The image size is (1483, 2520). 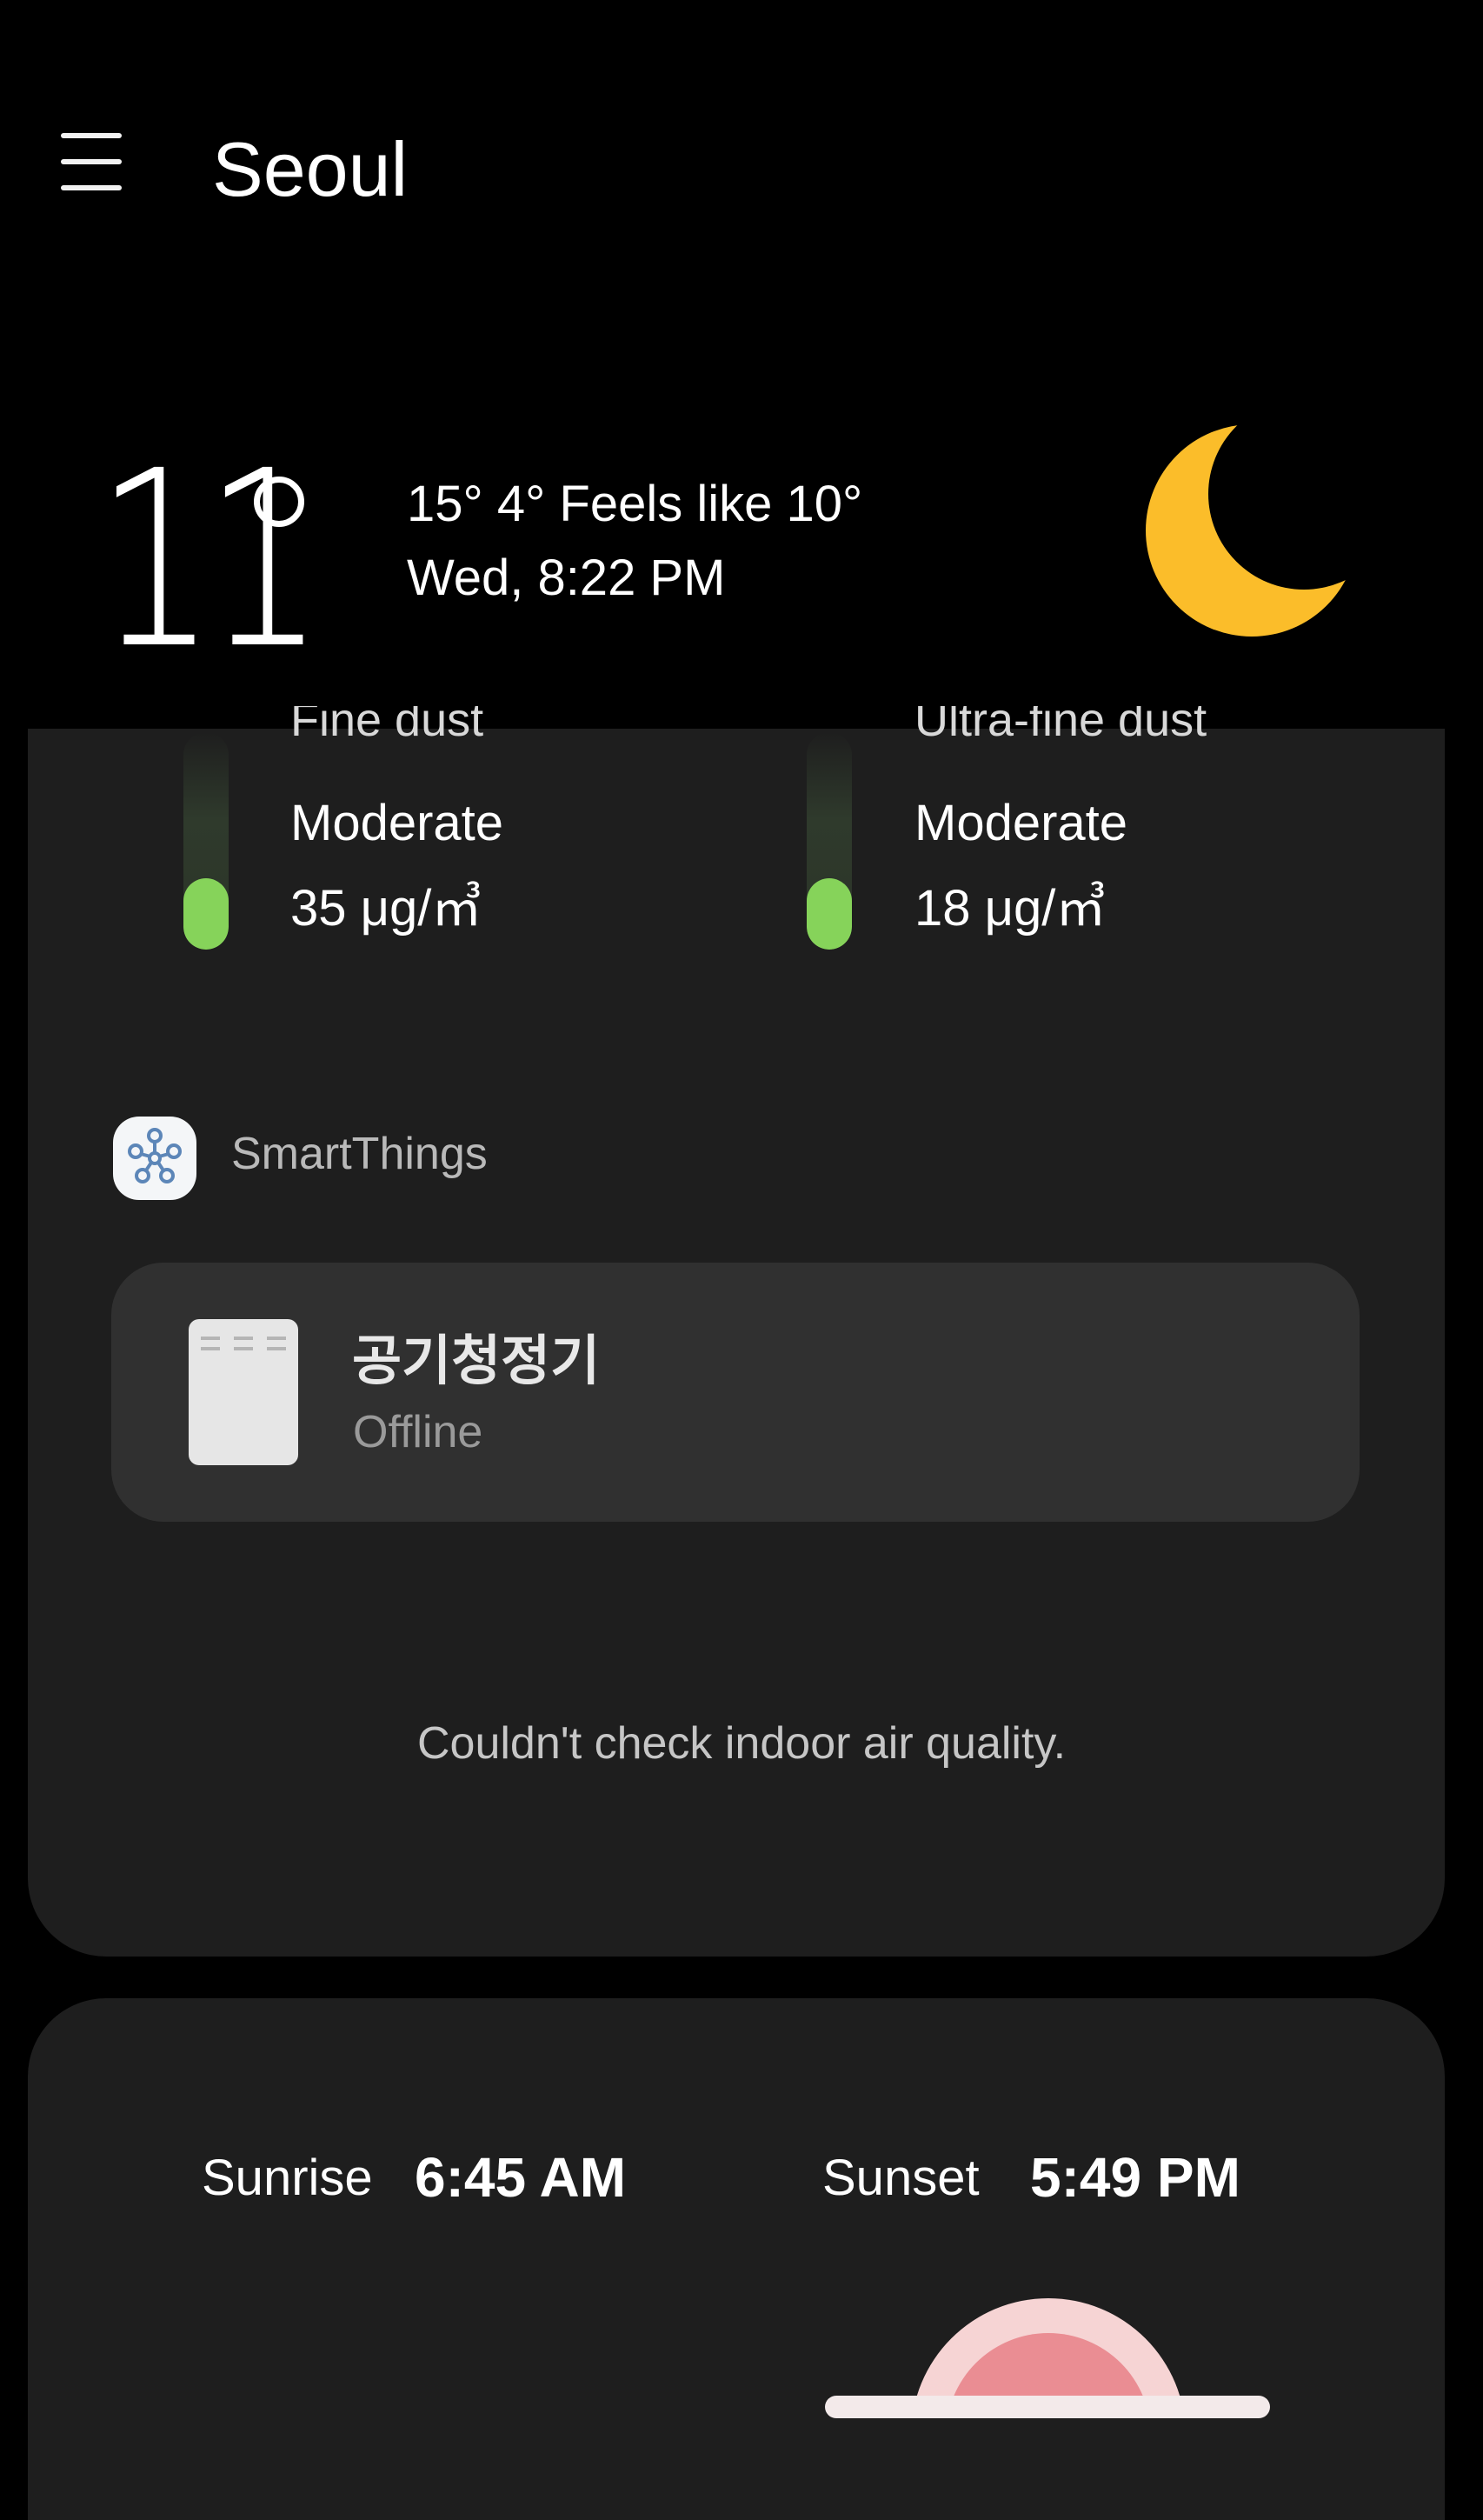 What do you see at coordinates (288, 2178) in the screenshot?
I see `sunrise-label: Sunrise` at bounding box center [288, 2178].